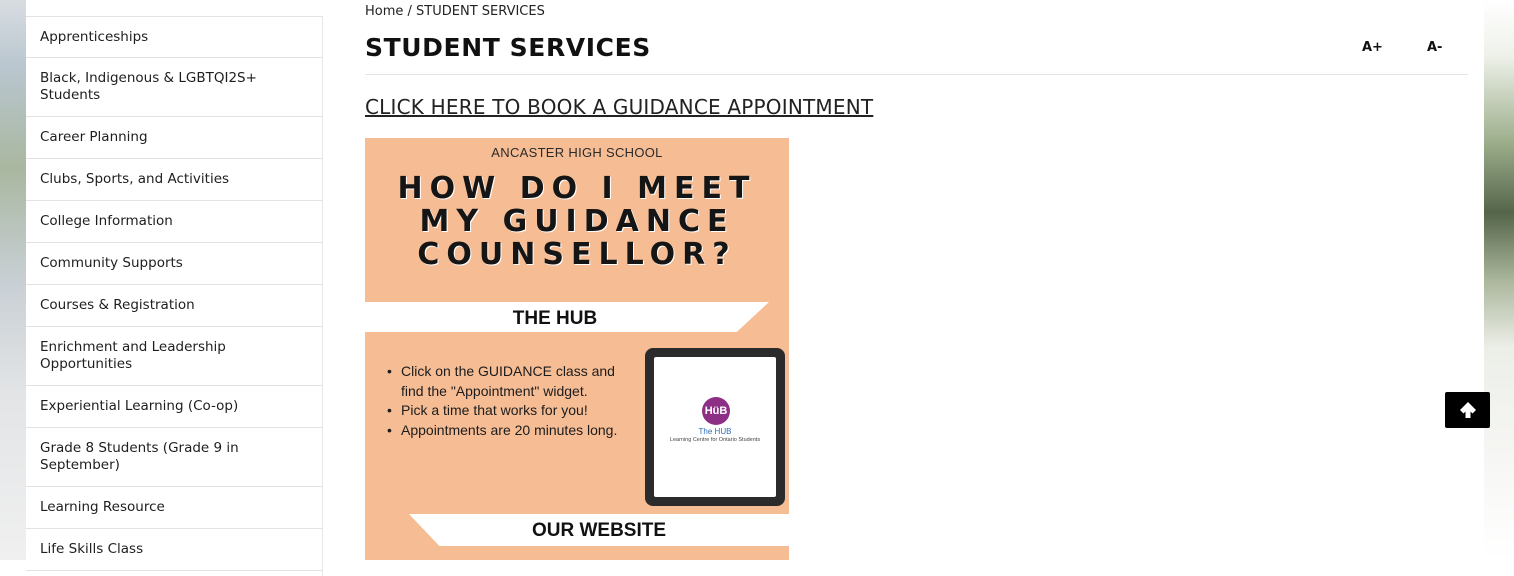  I want to click on title-divider, so click(916, 74).